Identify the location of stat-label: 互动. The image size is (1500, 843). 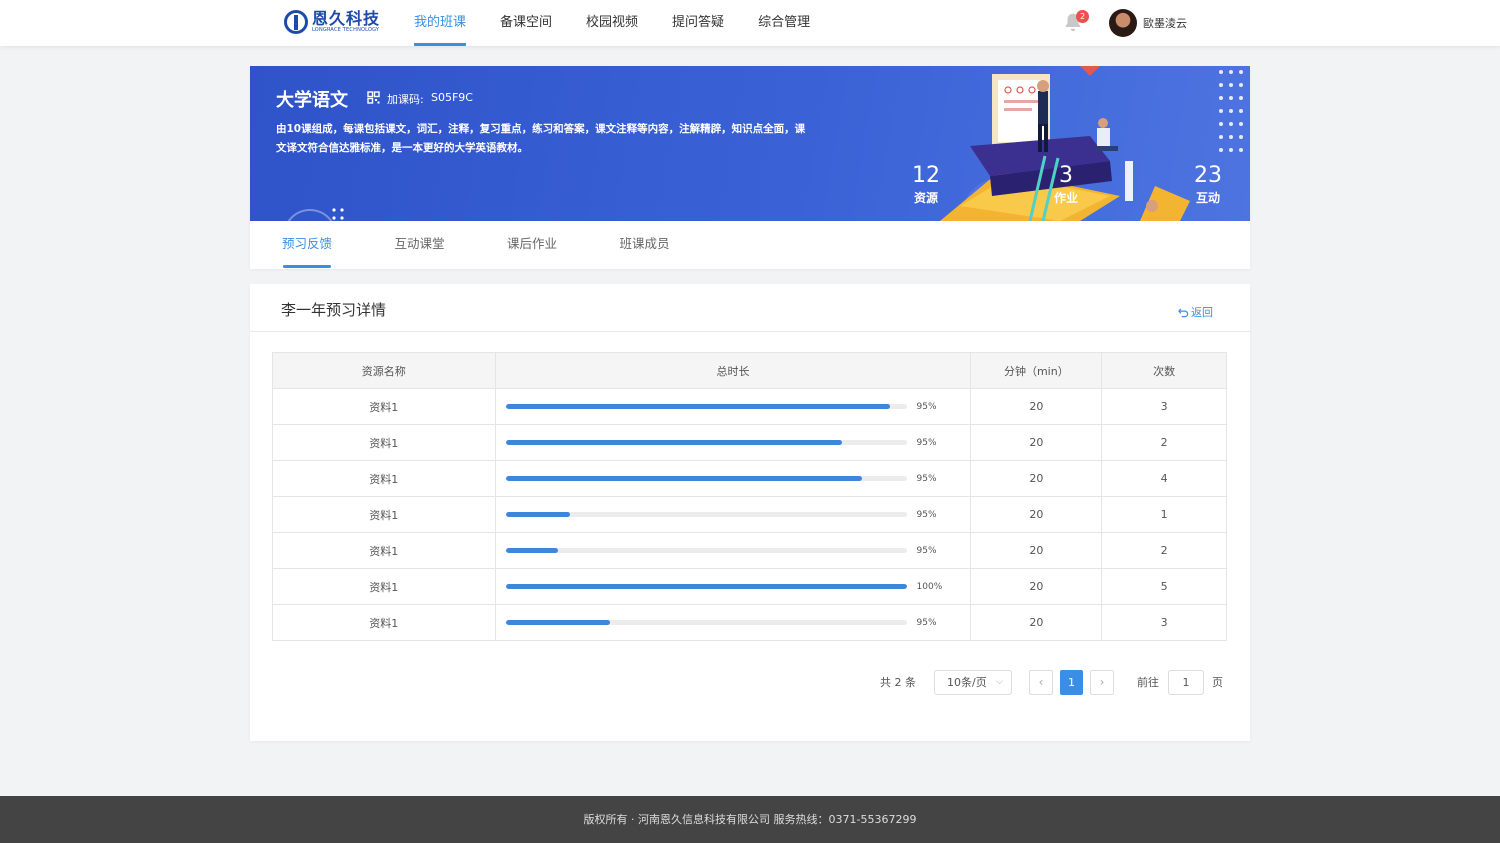
(1207, 198).